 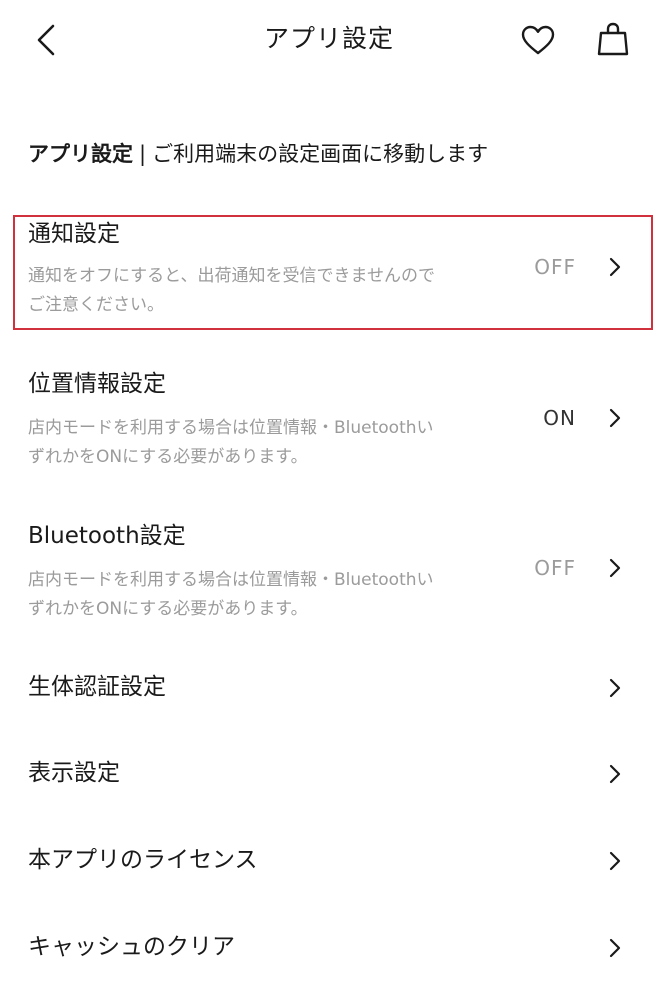 I want to click on back-button, so click(x=46, y=40).